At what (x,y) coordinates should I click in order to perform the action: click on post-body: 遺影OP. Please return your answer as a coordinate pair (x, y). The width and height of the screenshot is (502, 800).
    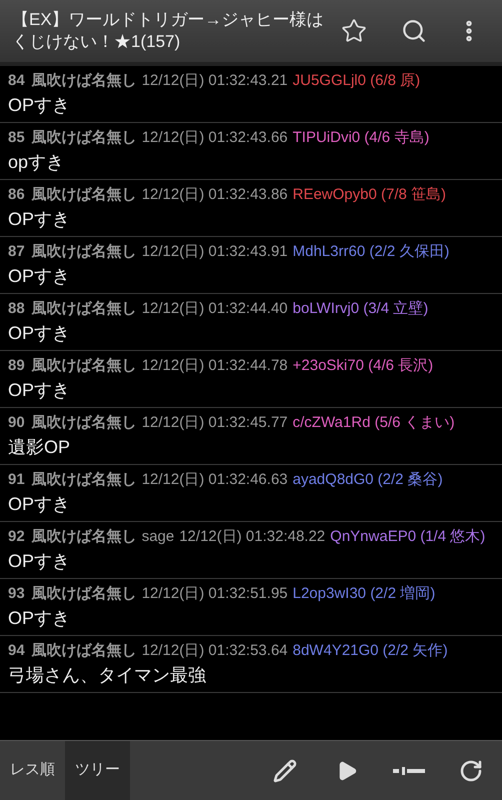
    Looking at the image, I should click on (40, 447).